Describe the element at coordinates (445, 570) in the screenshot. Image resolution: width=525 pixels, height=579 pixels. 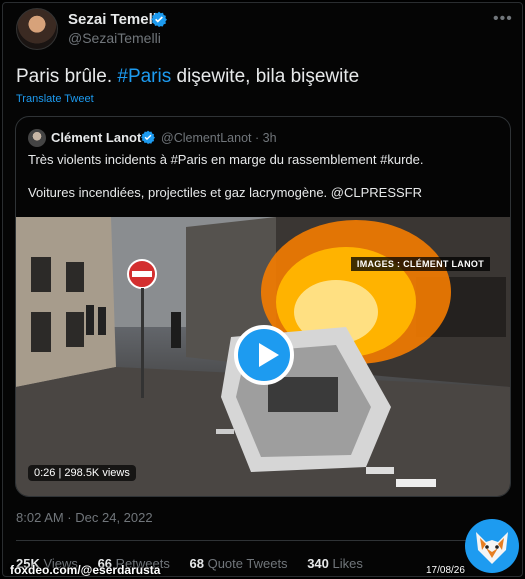
I see `watermark-date: 17/08/26` at that location.